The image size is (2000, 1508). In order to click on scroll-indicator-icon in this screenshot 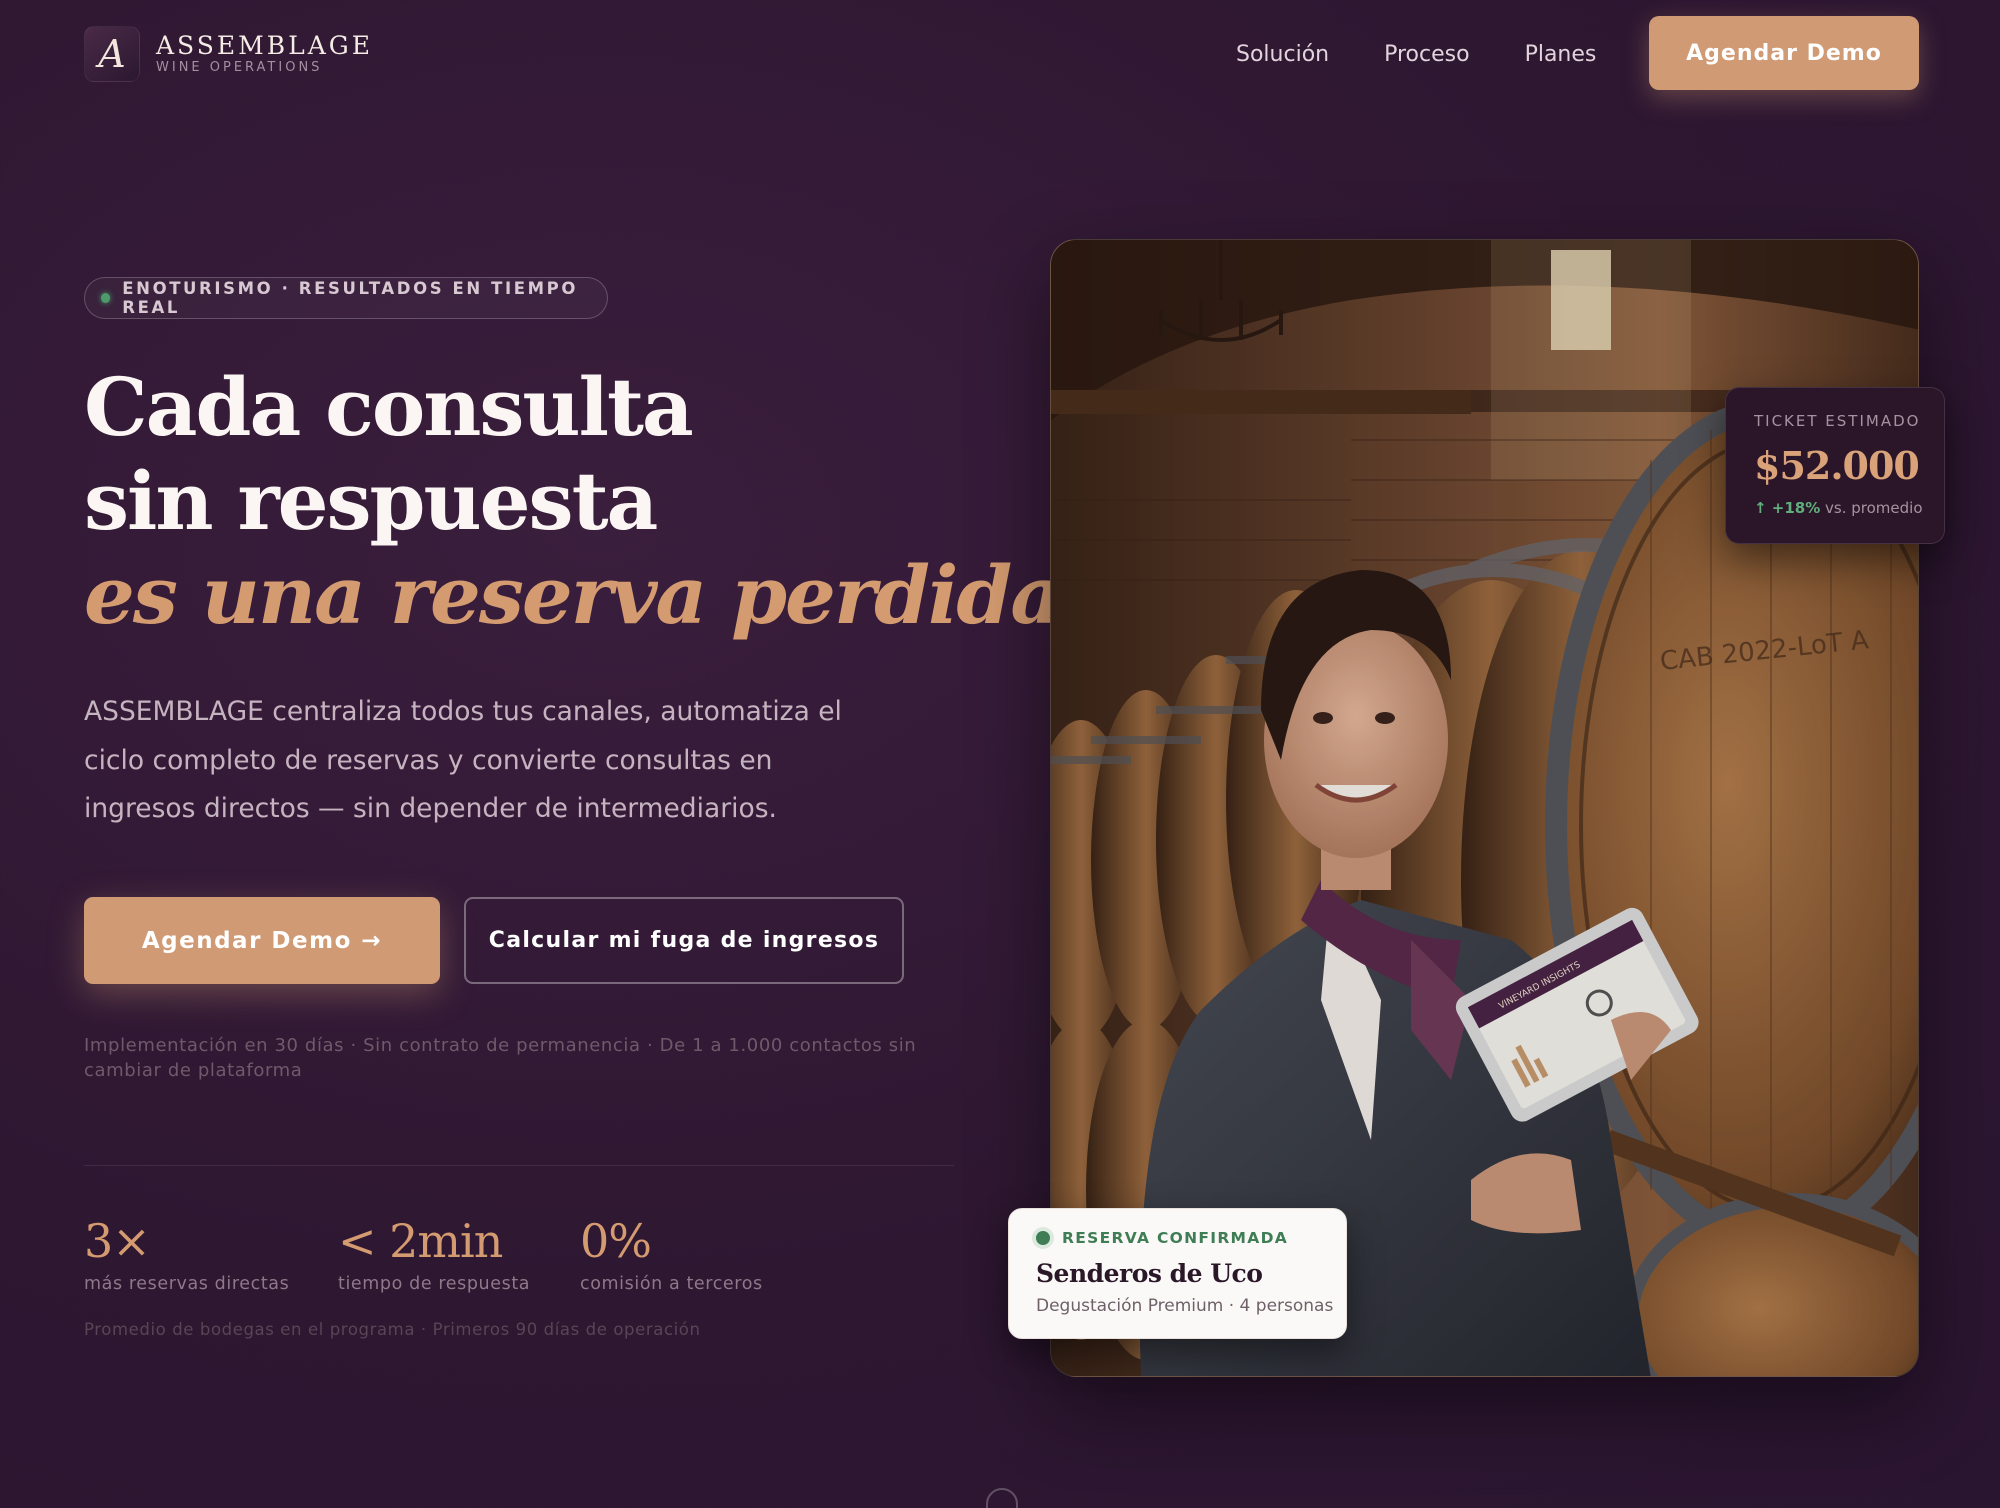, I will do `click(1002, 1498)`.